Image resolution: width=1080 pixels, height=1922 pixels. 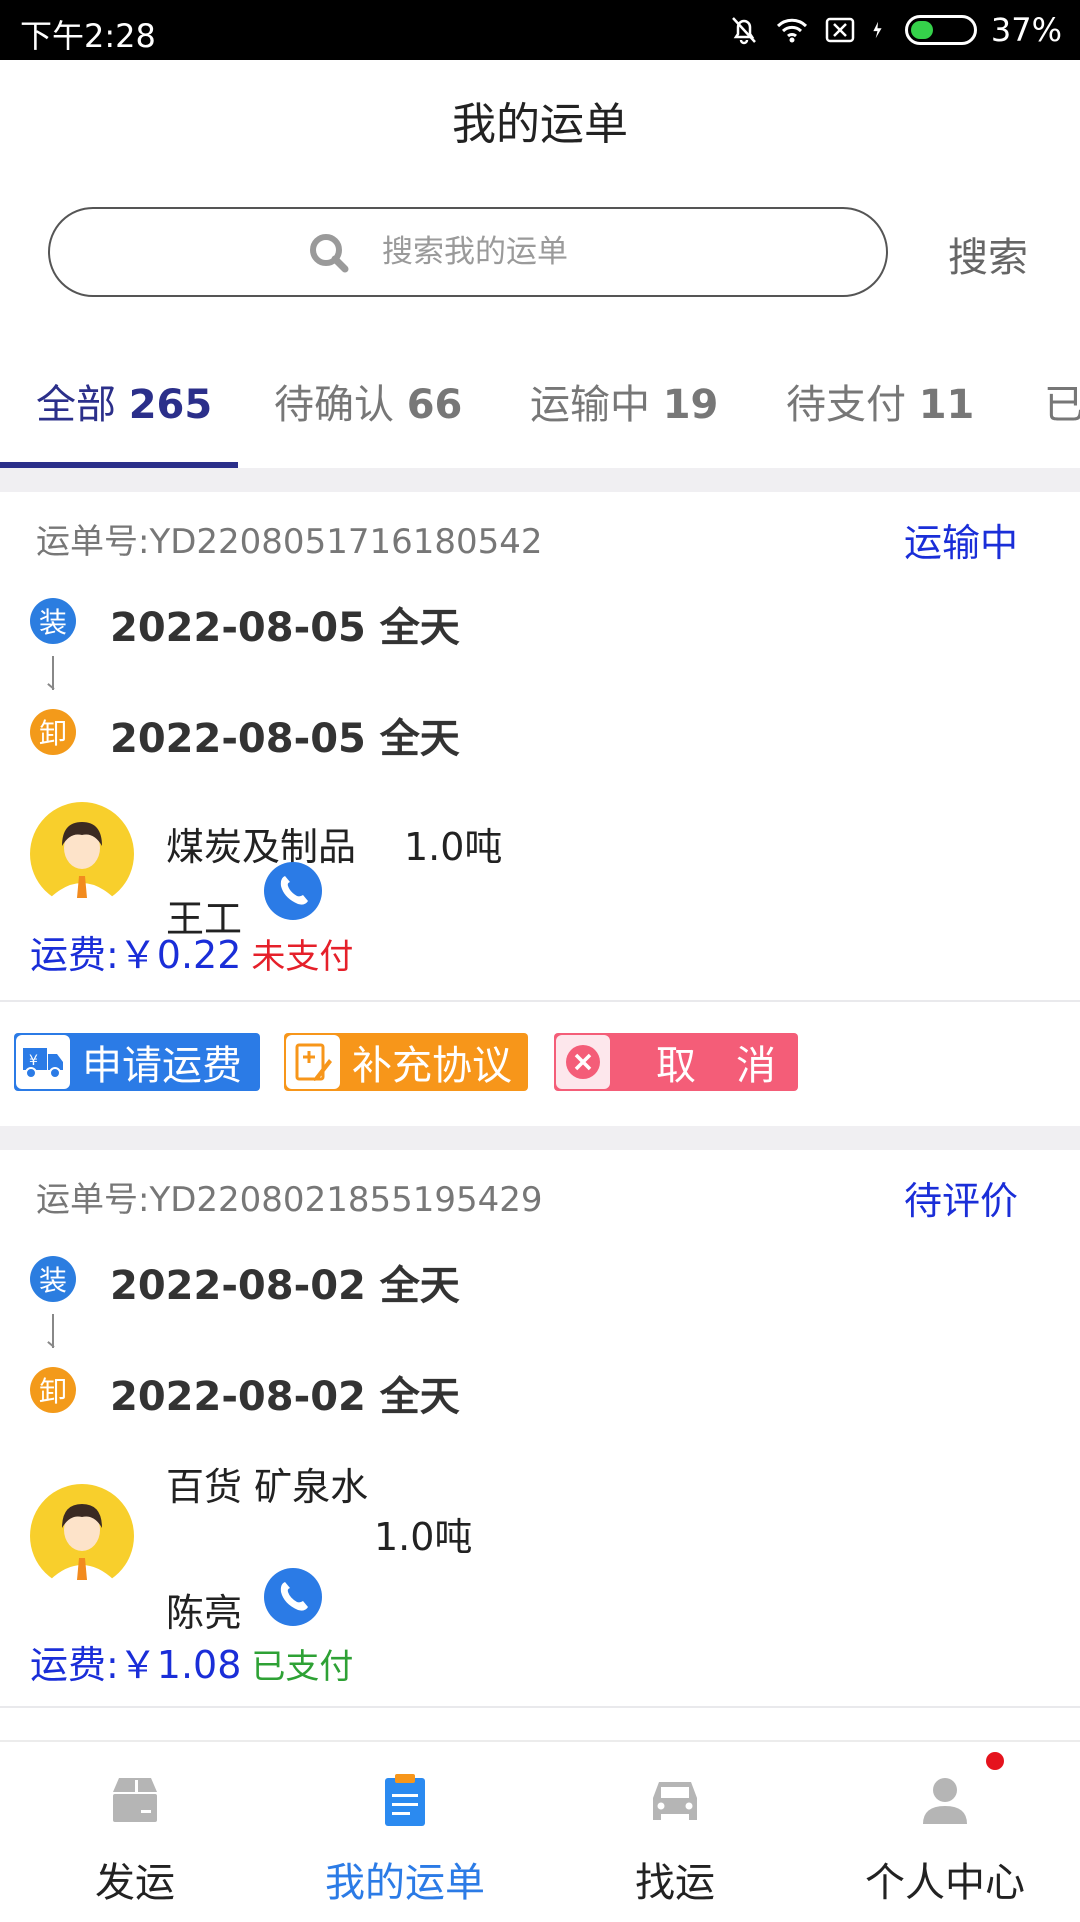 What do you see at coordinates (88, 36) in the screenshot?
I see `status-time: 下午2:28` at bounding box center [88, 36].